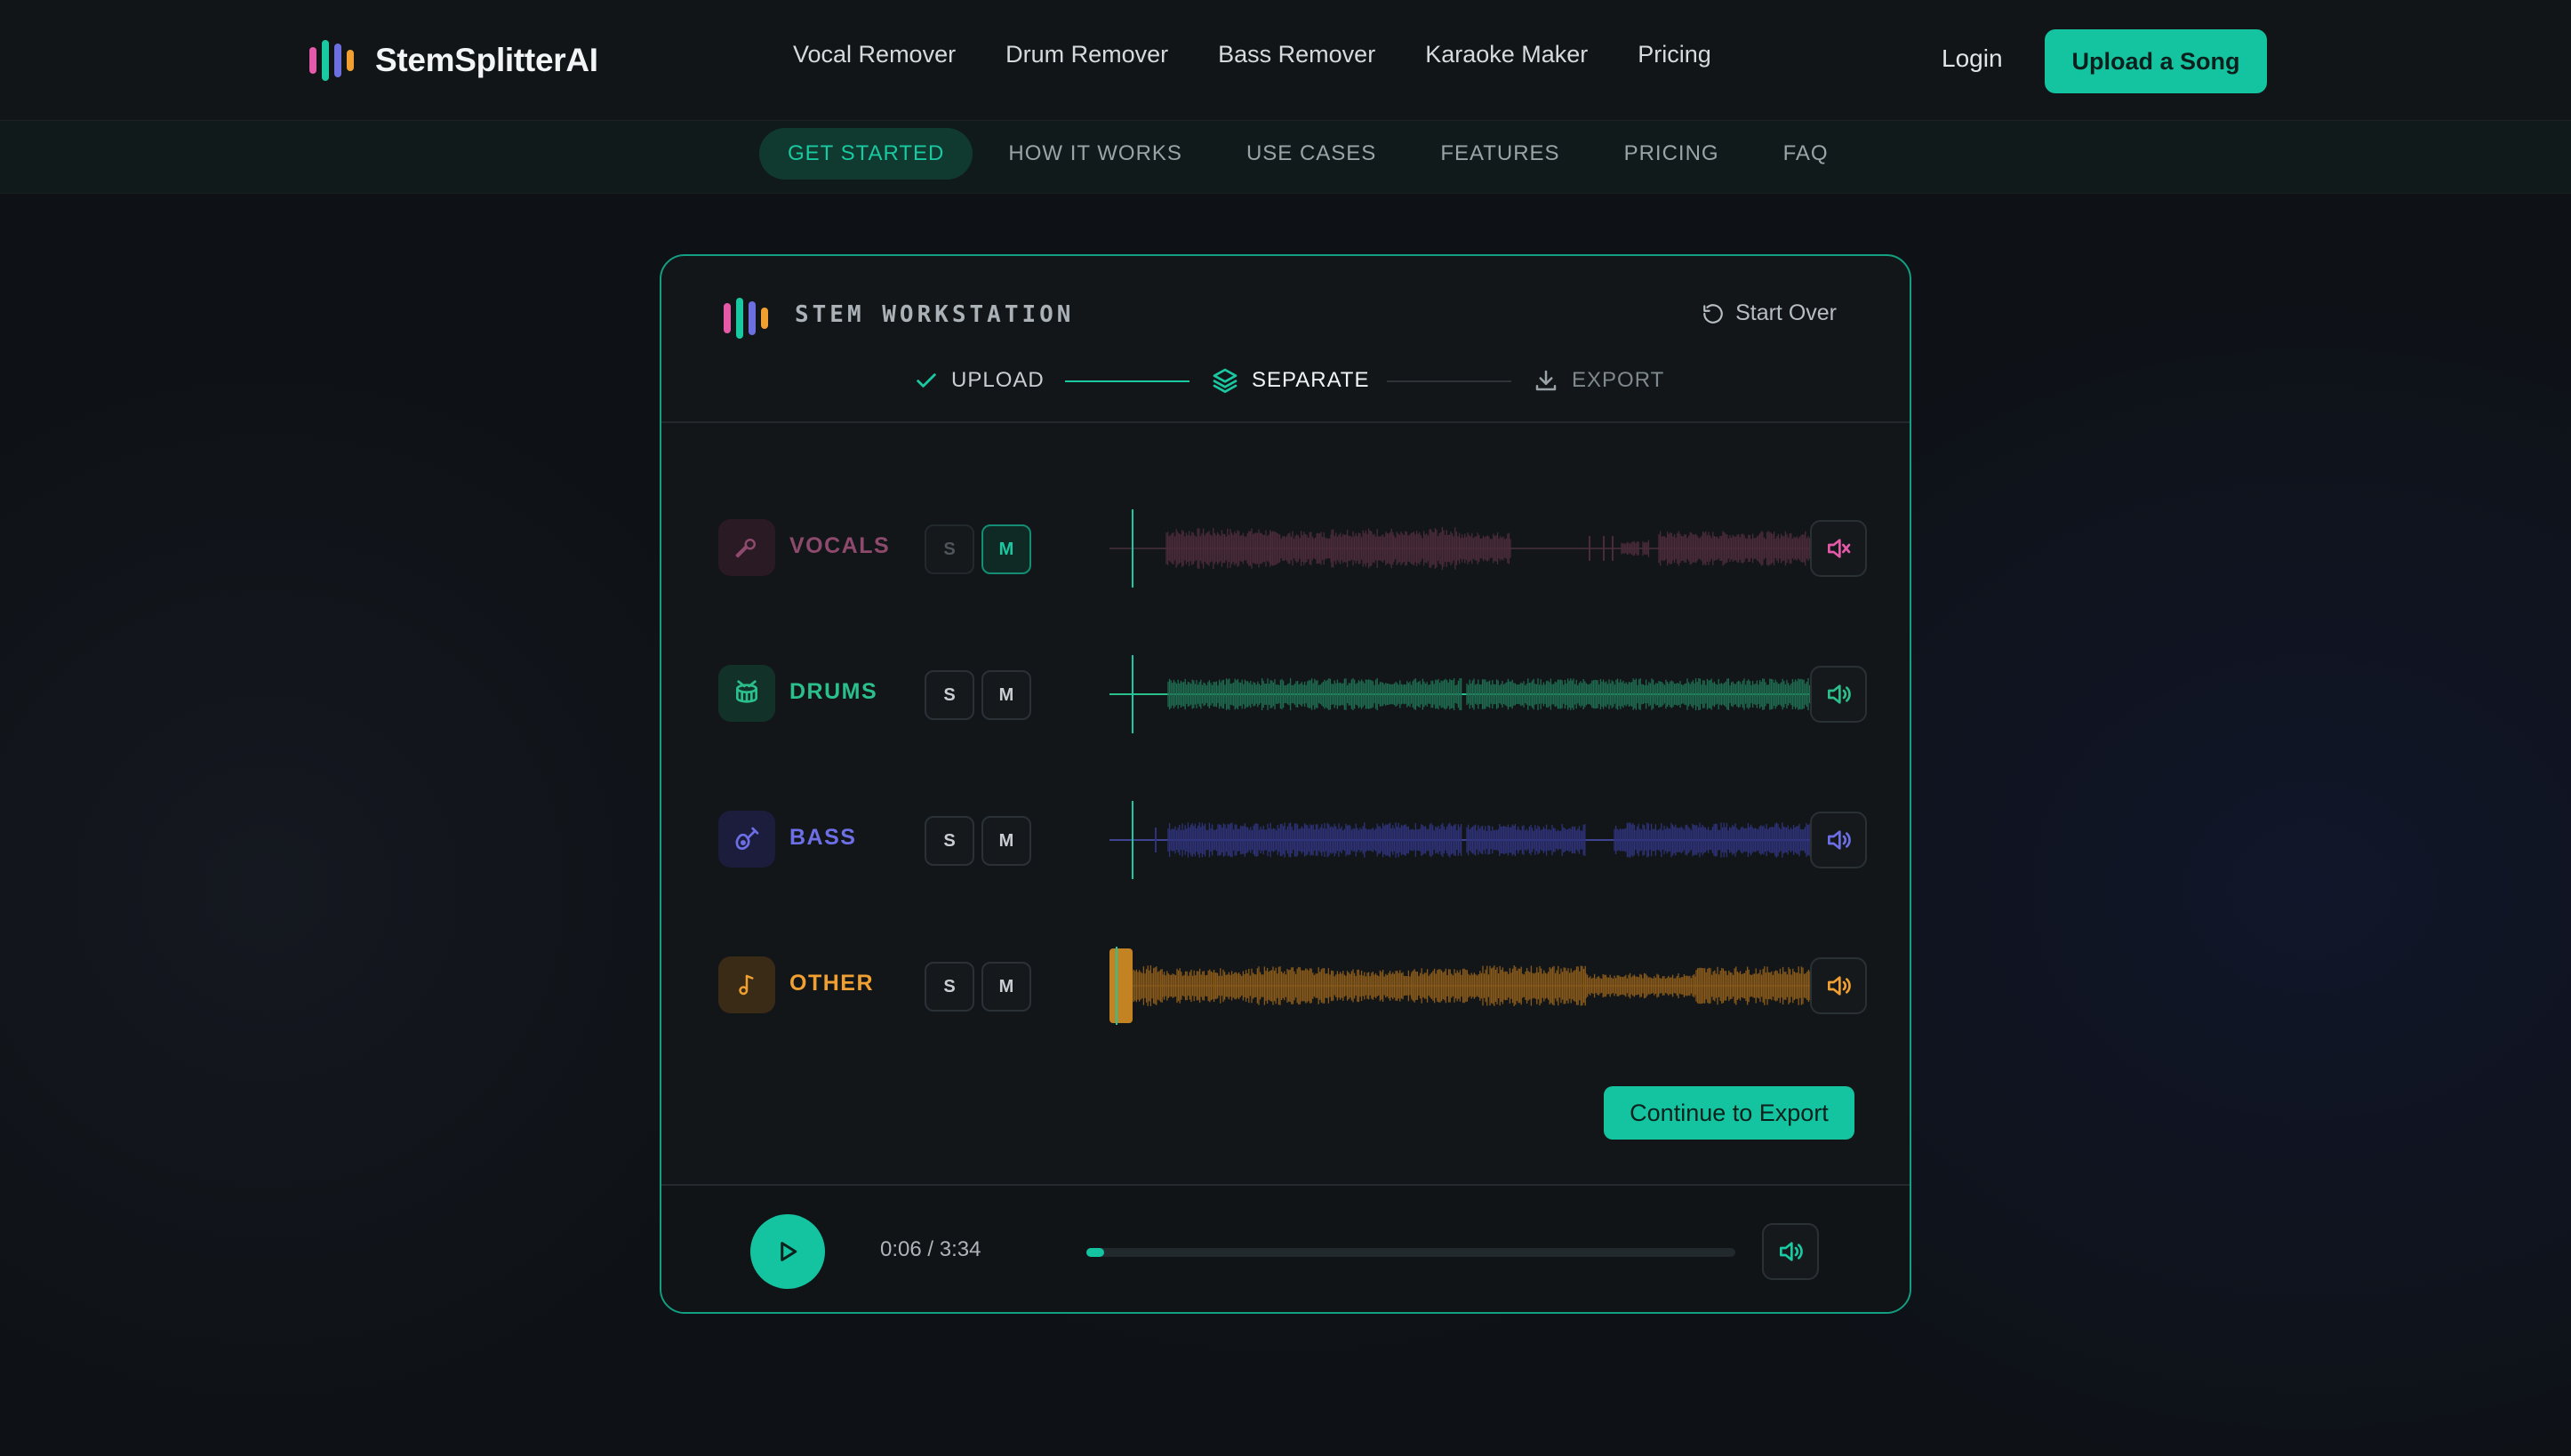 This screenshot has height=1456, width=2571. I want to click on speaker-muted-icon, so click(1839, 548).